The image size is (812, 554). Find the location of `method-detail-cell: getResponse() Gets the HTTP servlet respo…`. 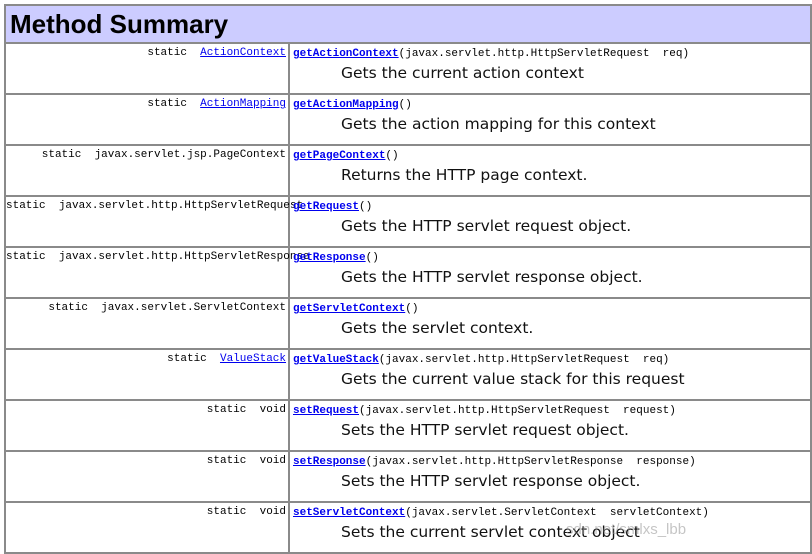

method-detail-cell: getResponse() Gets the HTTP servlet respo… is located at coordinates (550, 272).